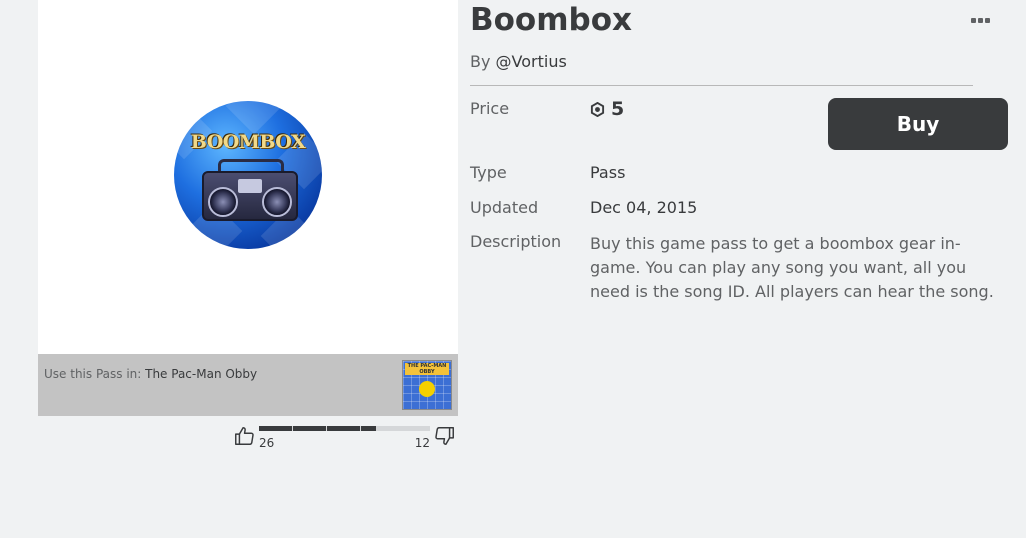  I want to click on downvote-count: 12, so click(422, 443).